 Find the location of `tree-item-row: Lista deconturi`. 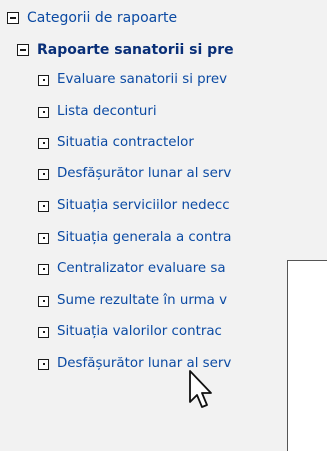

tree-item-row: Lista deconturi is located at coordinates (97, 112).